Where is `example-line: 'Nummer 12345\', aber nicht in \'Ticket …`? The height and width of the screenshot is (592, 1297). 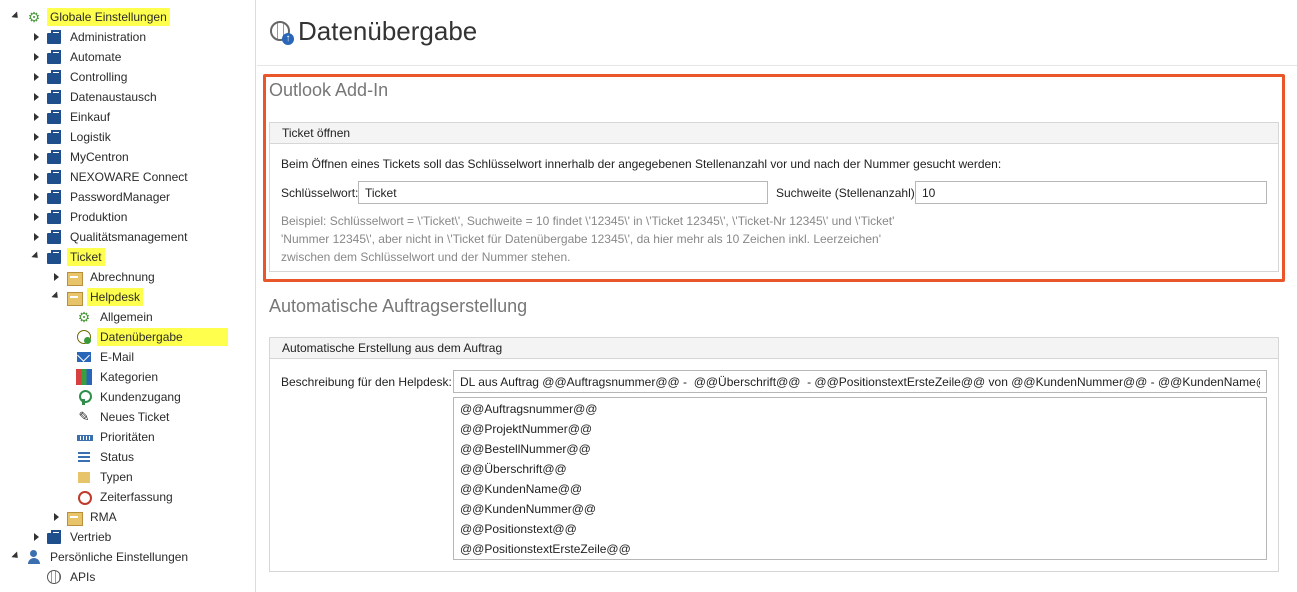 example-line: 'Nummer 12345\', aber nicht in \'Ticket … is located at coordinates (581, 239).